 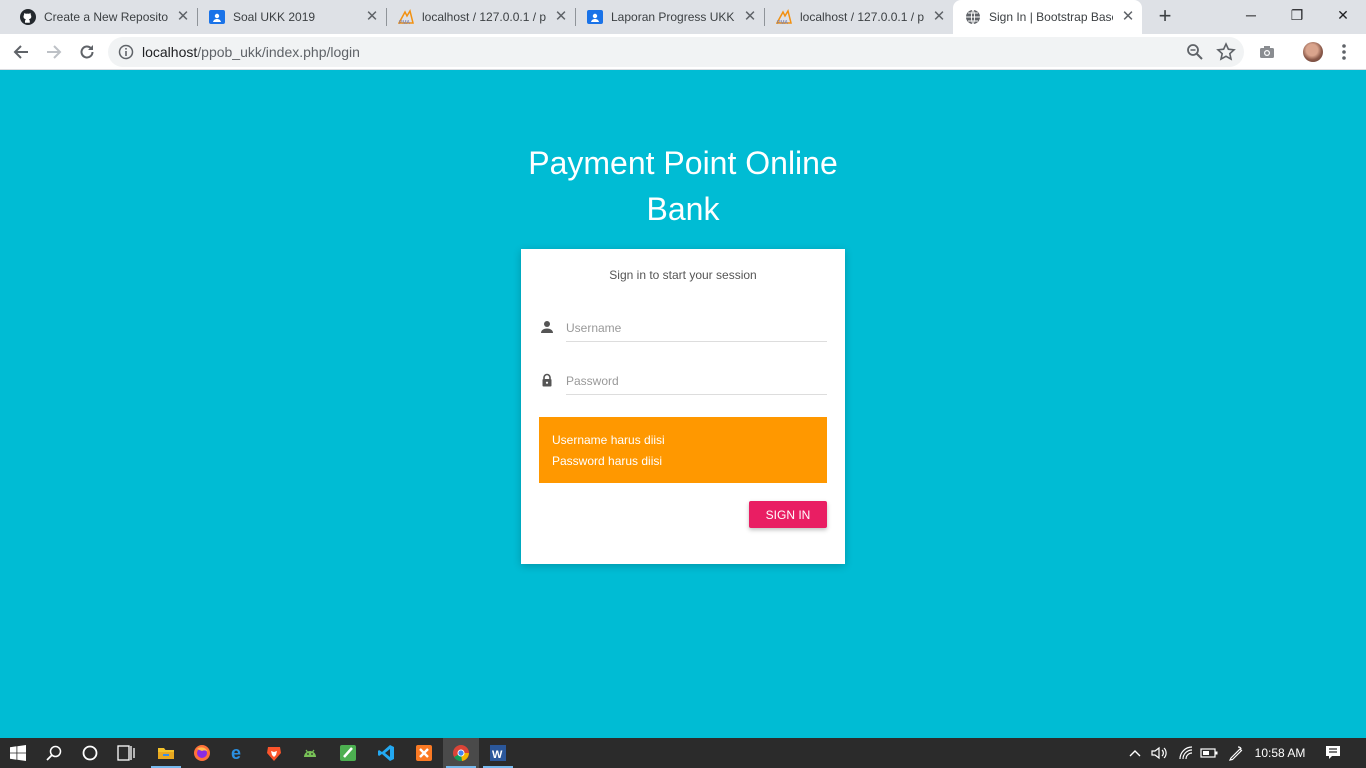 I want to click on svg-text: e, so click(x=236, y=753).